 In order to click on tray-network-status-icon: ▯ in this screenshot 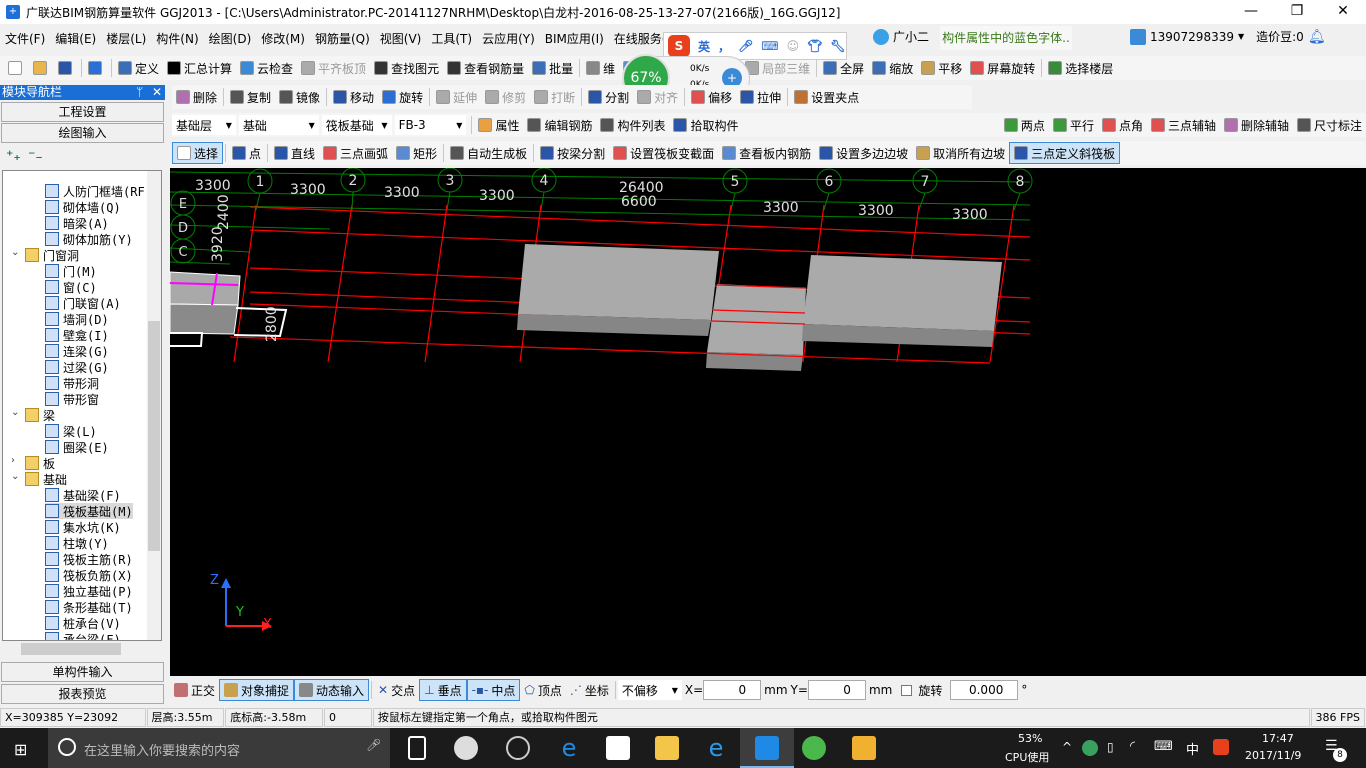, I will do `click(1110, 747)`.